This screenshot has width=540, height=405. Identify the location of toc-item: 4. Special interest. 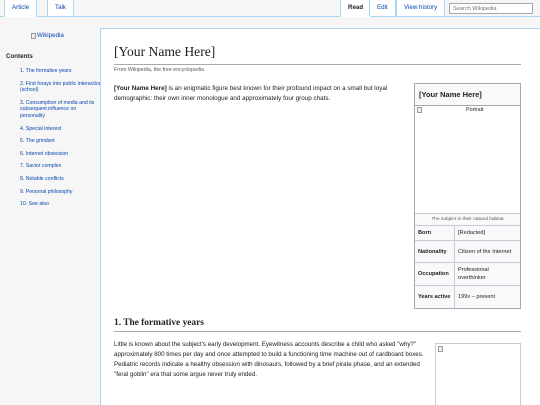
(61, 129).